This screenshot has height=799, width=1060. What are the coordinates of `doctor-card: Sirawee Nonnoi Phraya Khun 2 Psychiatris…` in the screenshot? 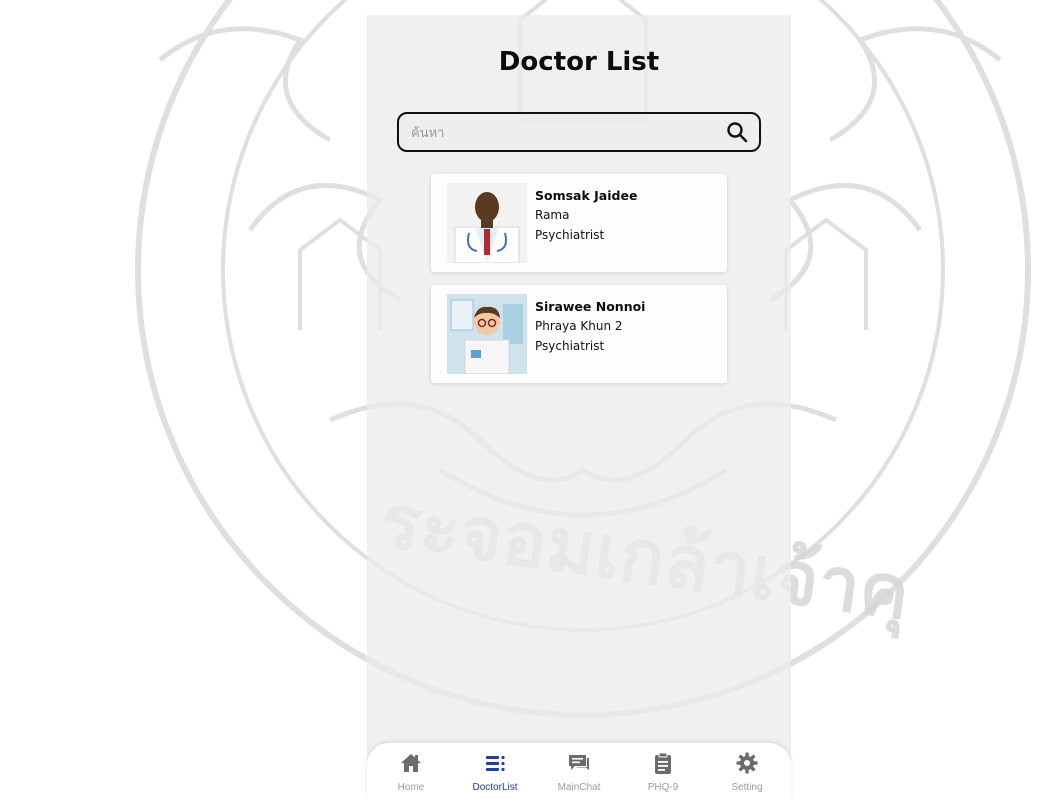 It's located at (579, 334).